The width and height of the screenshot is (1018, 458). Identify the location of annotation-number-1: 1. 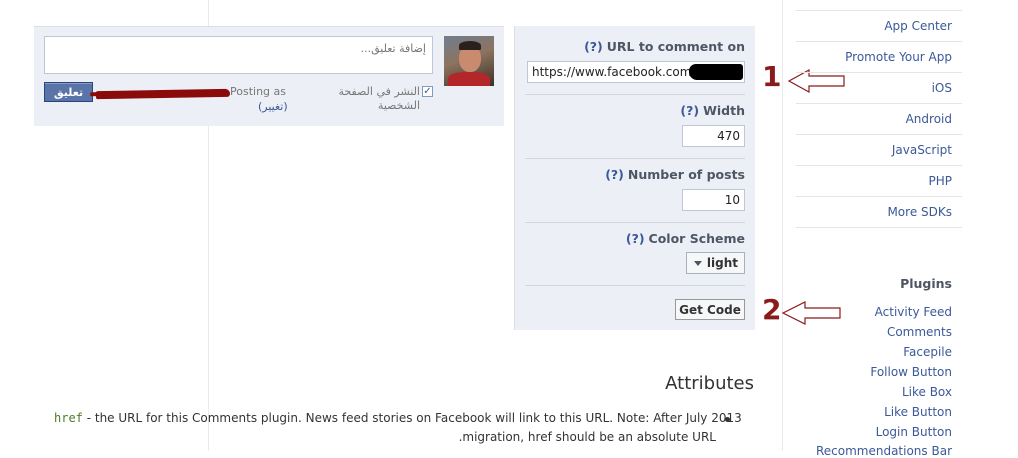
(772, 76).